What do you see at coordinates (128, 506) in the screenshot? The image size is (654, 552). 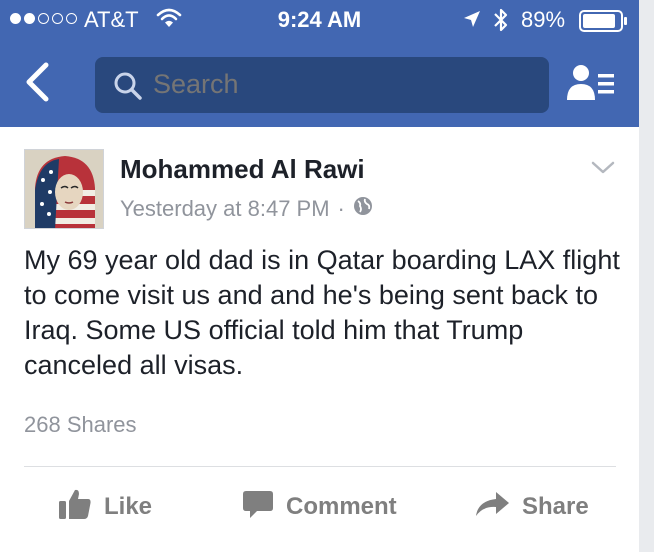 I see `like-label: Like` at bounding box center [128, 506].